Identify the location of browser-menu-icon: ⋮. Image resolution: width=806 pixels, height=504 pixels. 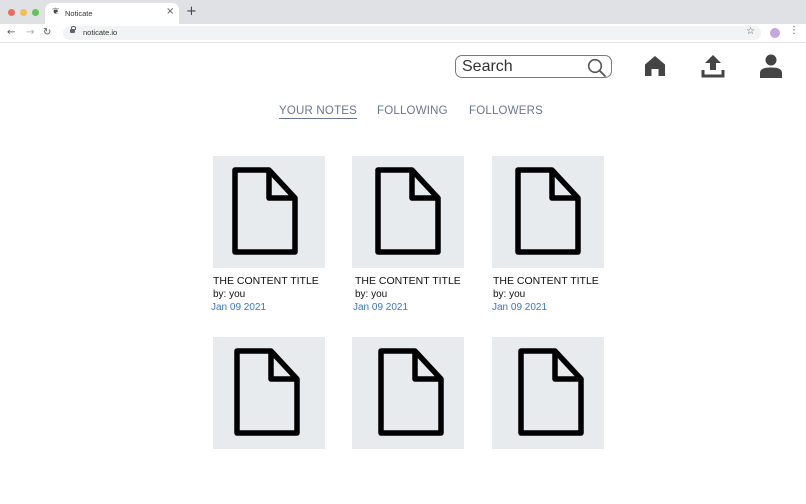
(794, 30).